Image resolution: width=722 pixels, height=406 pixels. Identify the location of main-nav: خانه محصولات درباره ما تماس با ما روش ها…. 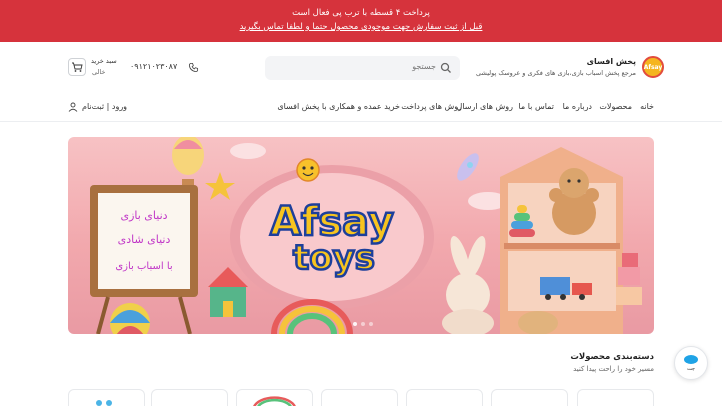
(361, 108).